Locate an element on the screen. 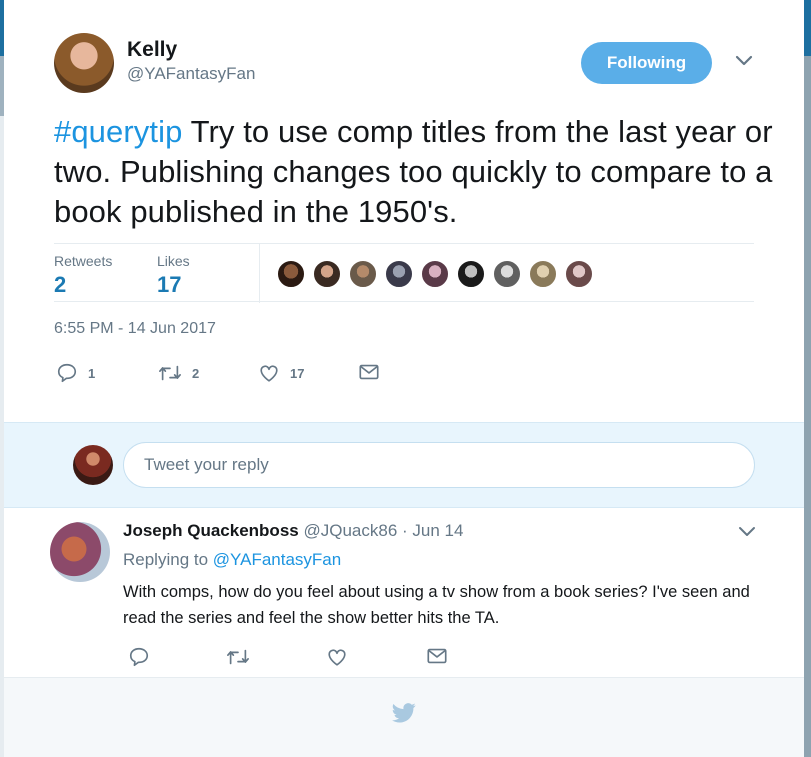  stats-divider is located at coordinates (259, 273).